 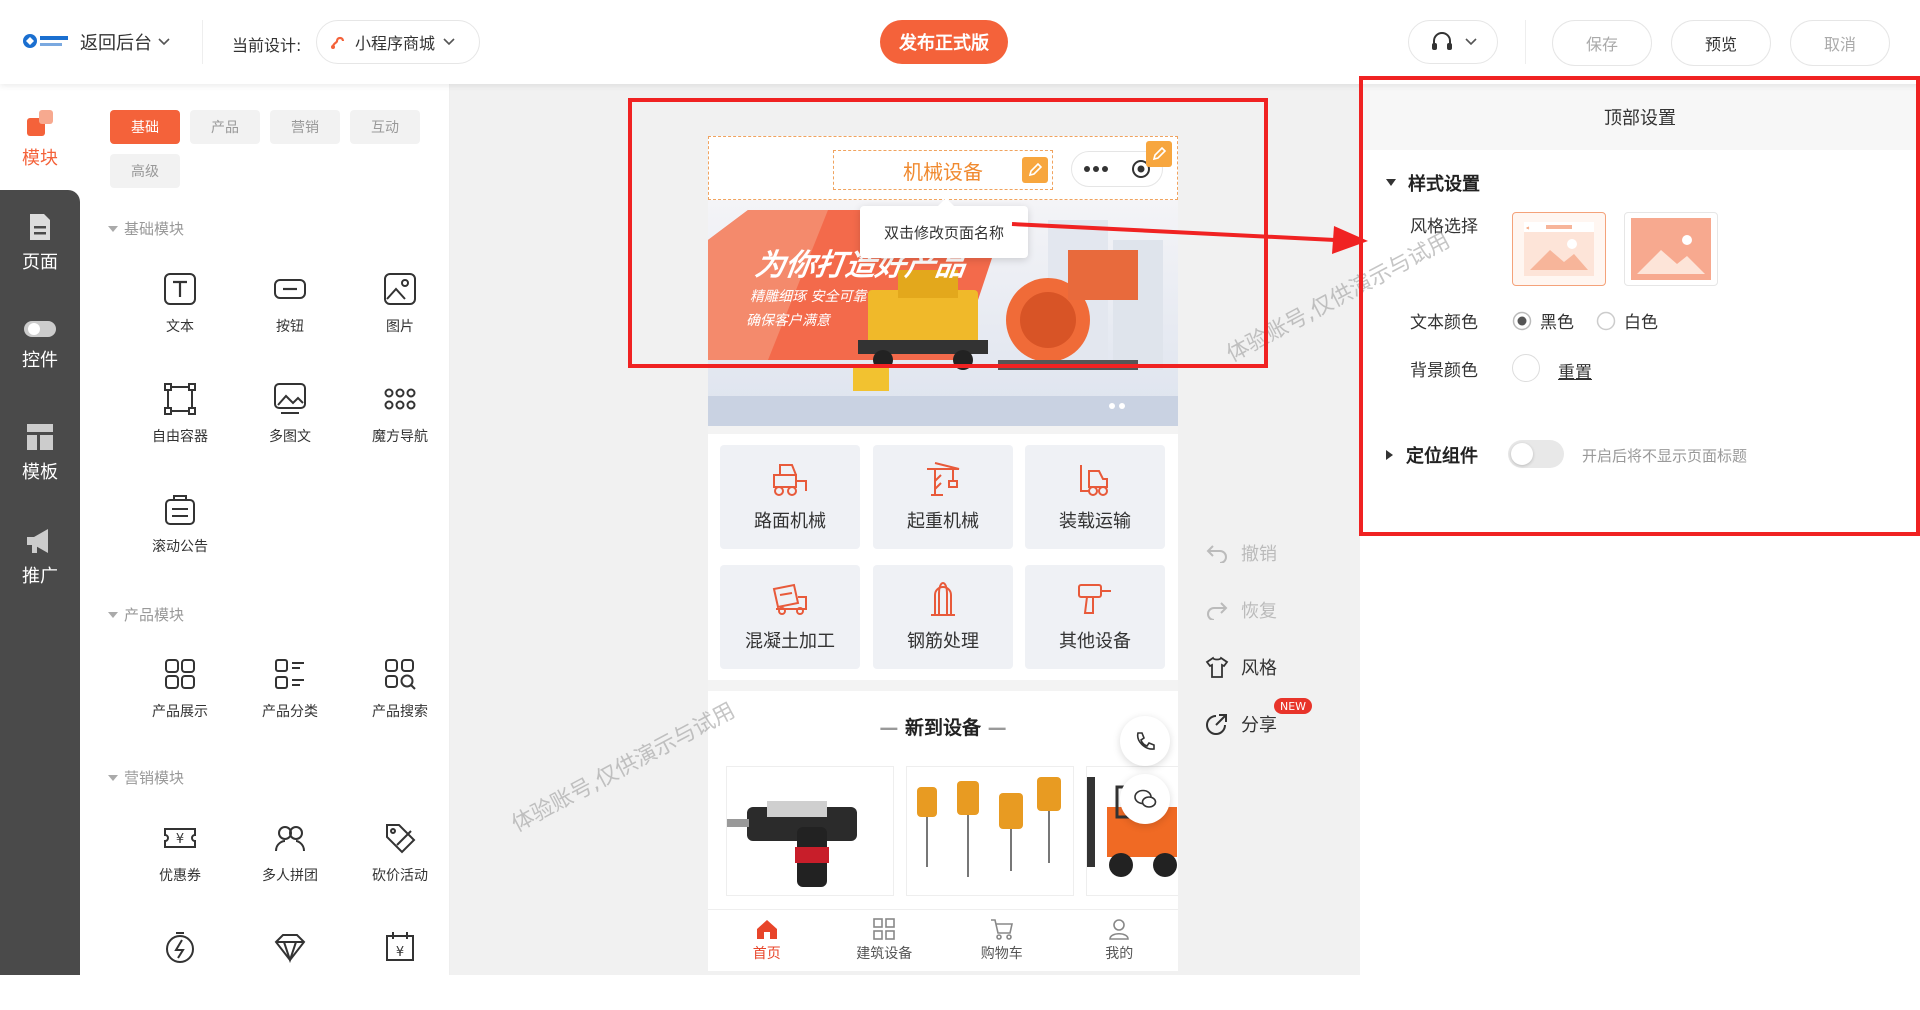 What do you see at coordinates (1526, 368) in the screenshot?
I see `bg-color-picker` at bounding box center [1526, 368].